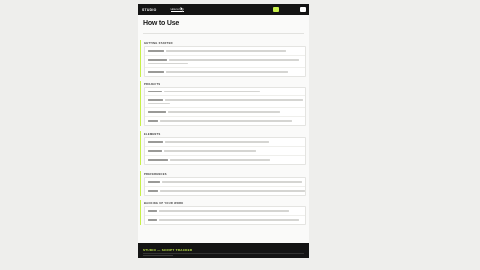  What do you see at coordinates (187, 10) in the screenshot?
I see `main-nav: How to Use` at bounding box center [187, 10].